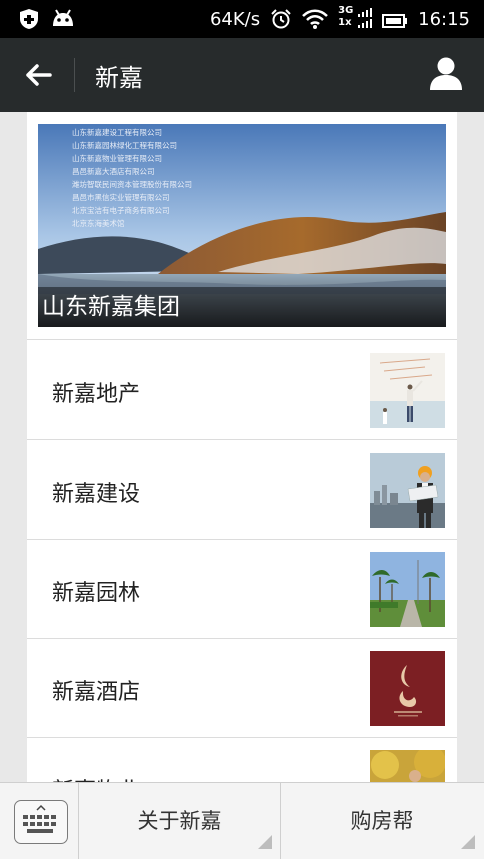 The image size is (484, 859). I want to click on keyboard-icon, so click(41, 822).